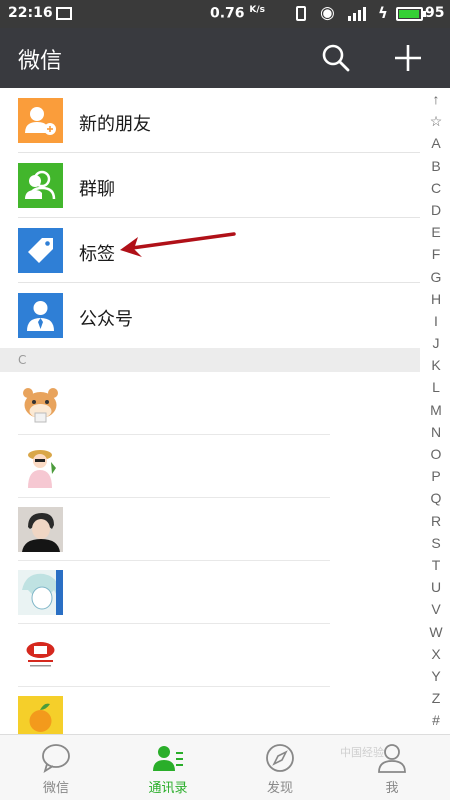 Image resolution: width=450 pixels, height=800 pixels. I want to click on index-letter: Z, so click(436, 698).